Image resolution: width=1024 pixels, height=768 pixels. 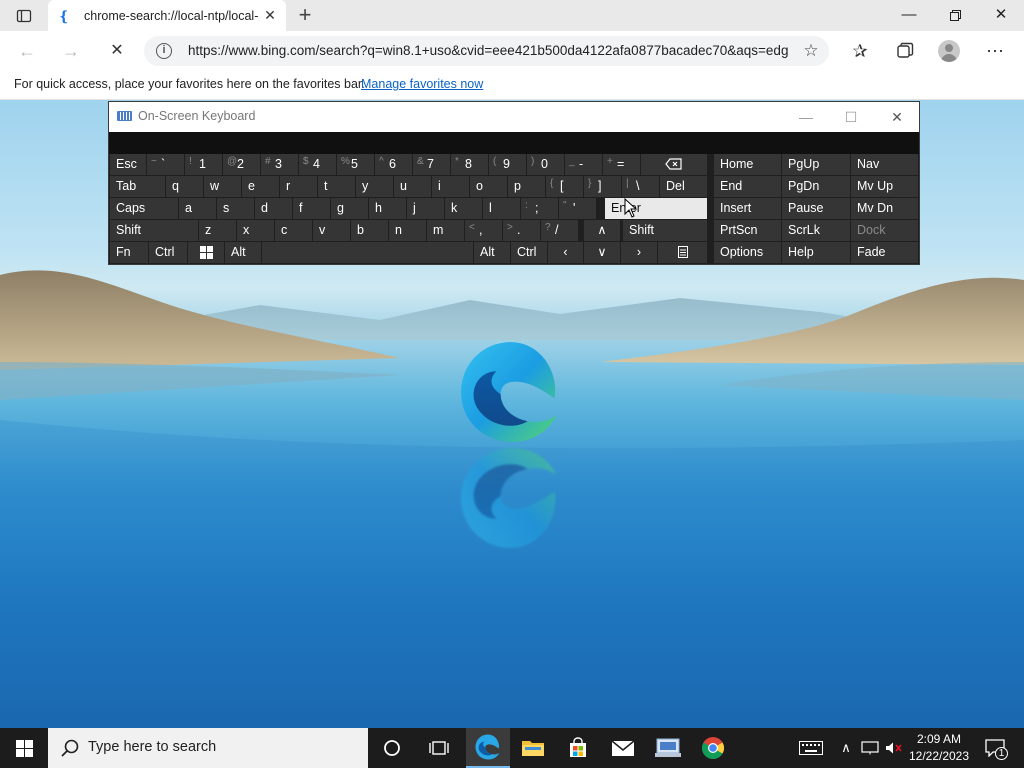 I want to click on show-hidden-icons-button: ∧, so click(x=846, y=748).